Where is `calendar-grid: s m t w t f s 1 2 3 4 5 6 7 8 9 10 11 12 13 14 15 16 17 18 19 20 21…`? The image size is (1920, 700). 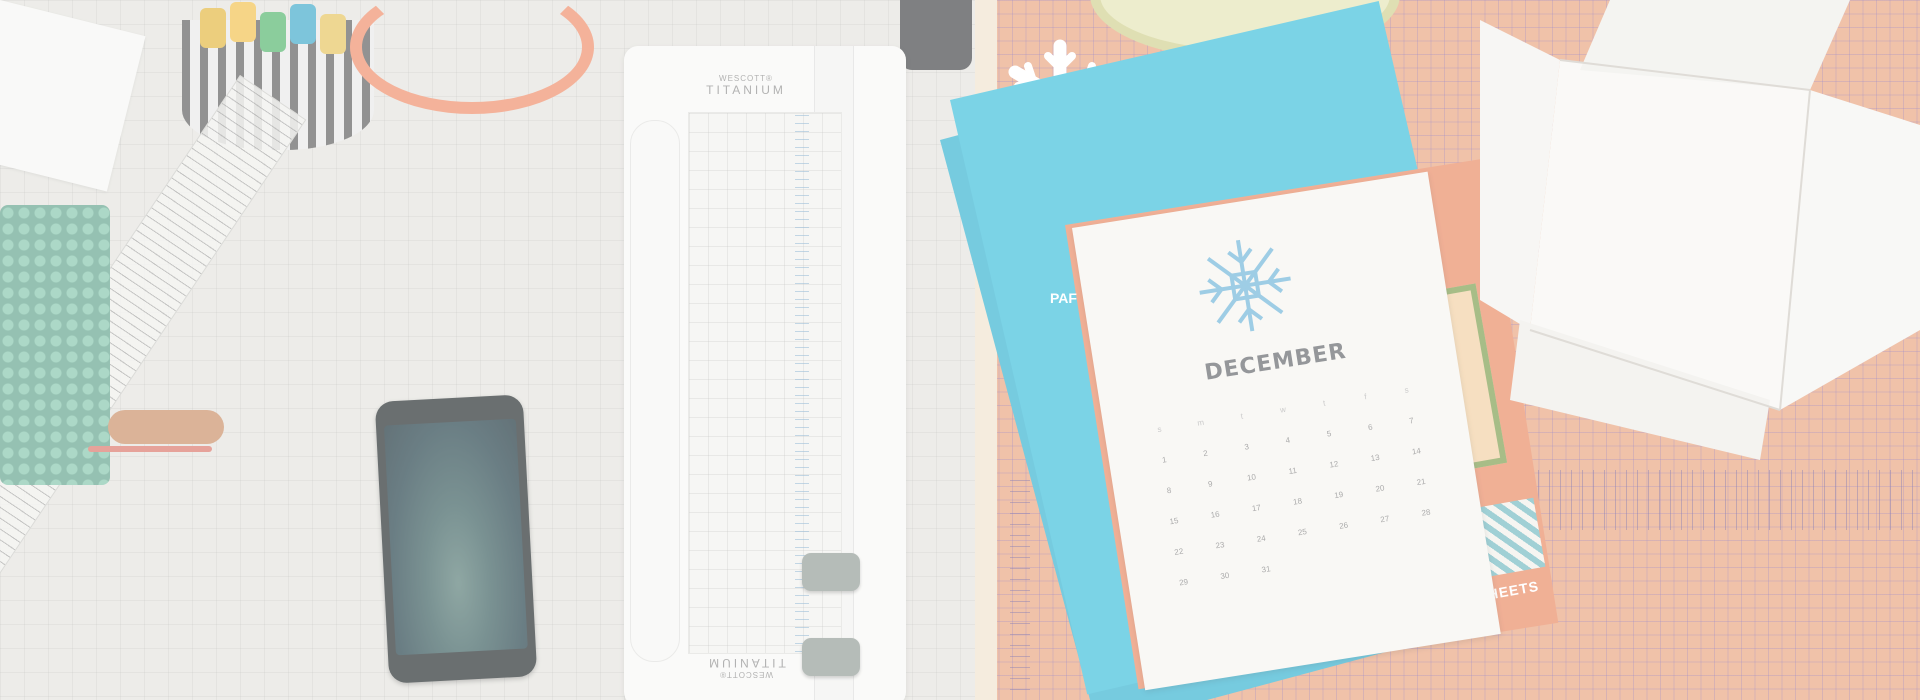
calendar-grid: s m t w t f s 1 2 3 4 5 6 7 8 9 10 11 12 13 14 15 16 17 18 19 20 21… is located at coordinates (1295, 486).